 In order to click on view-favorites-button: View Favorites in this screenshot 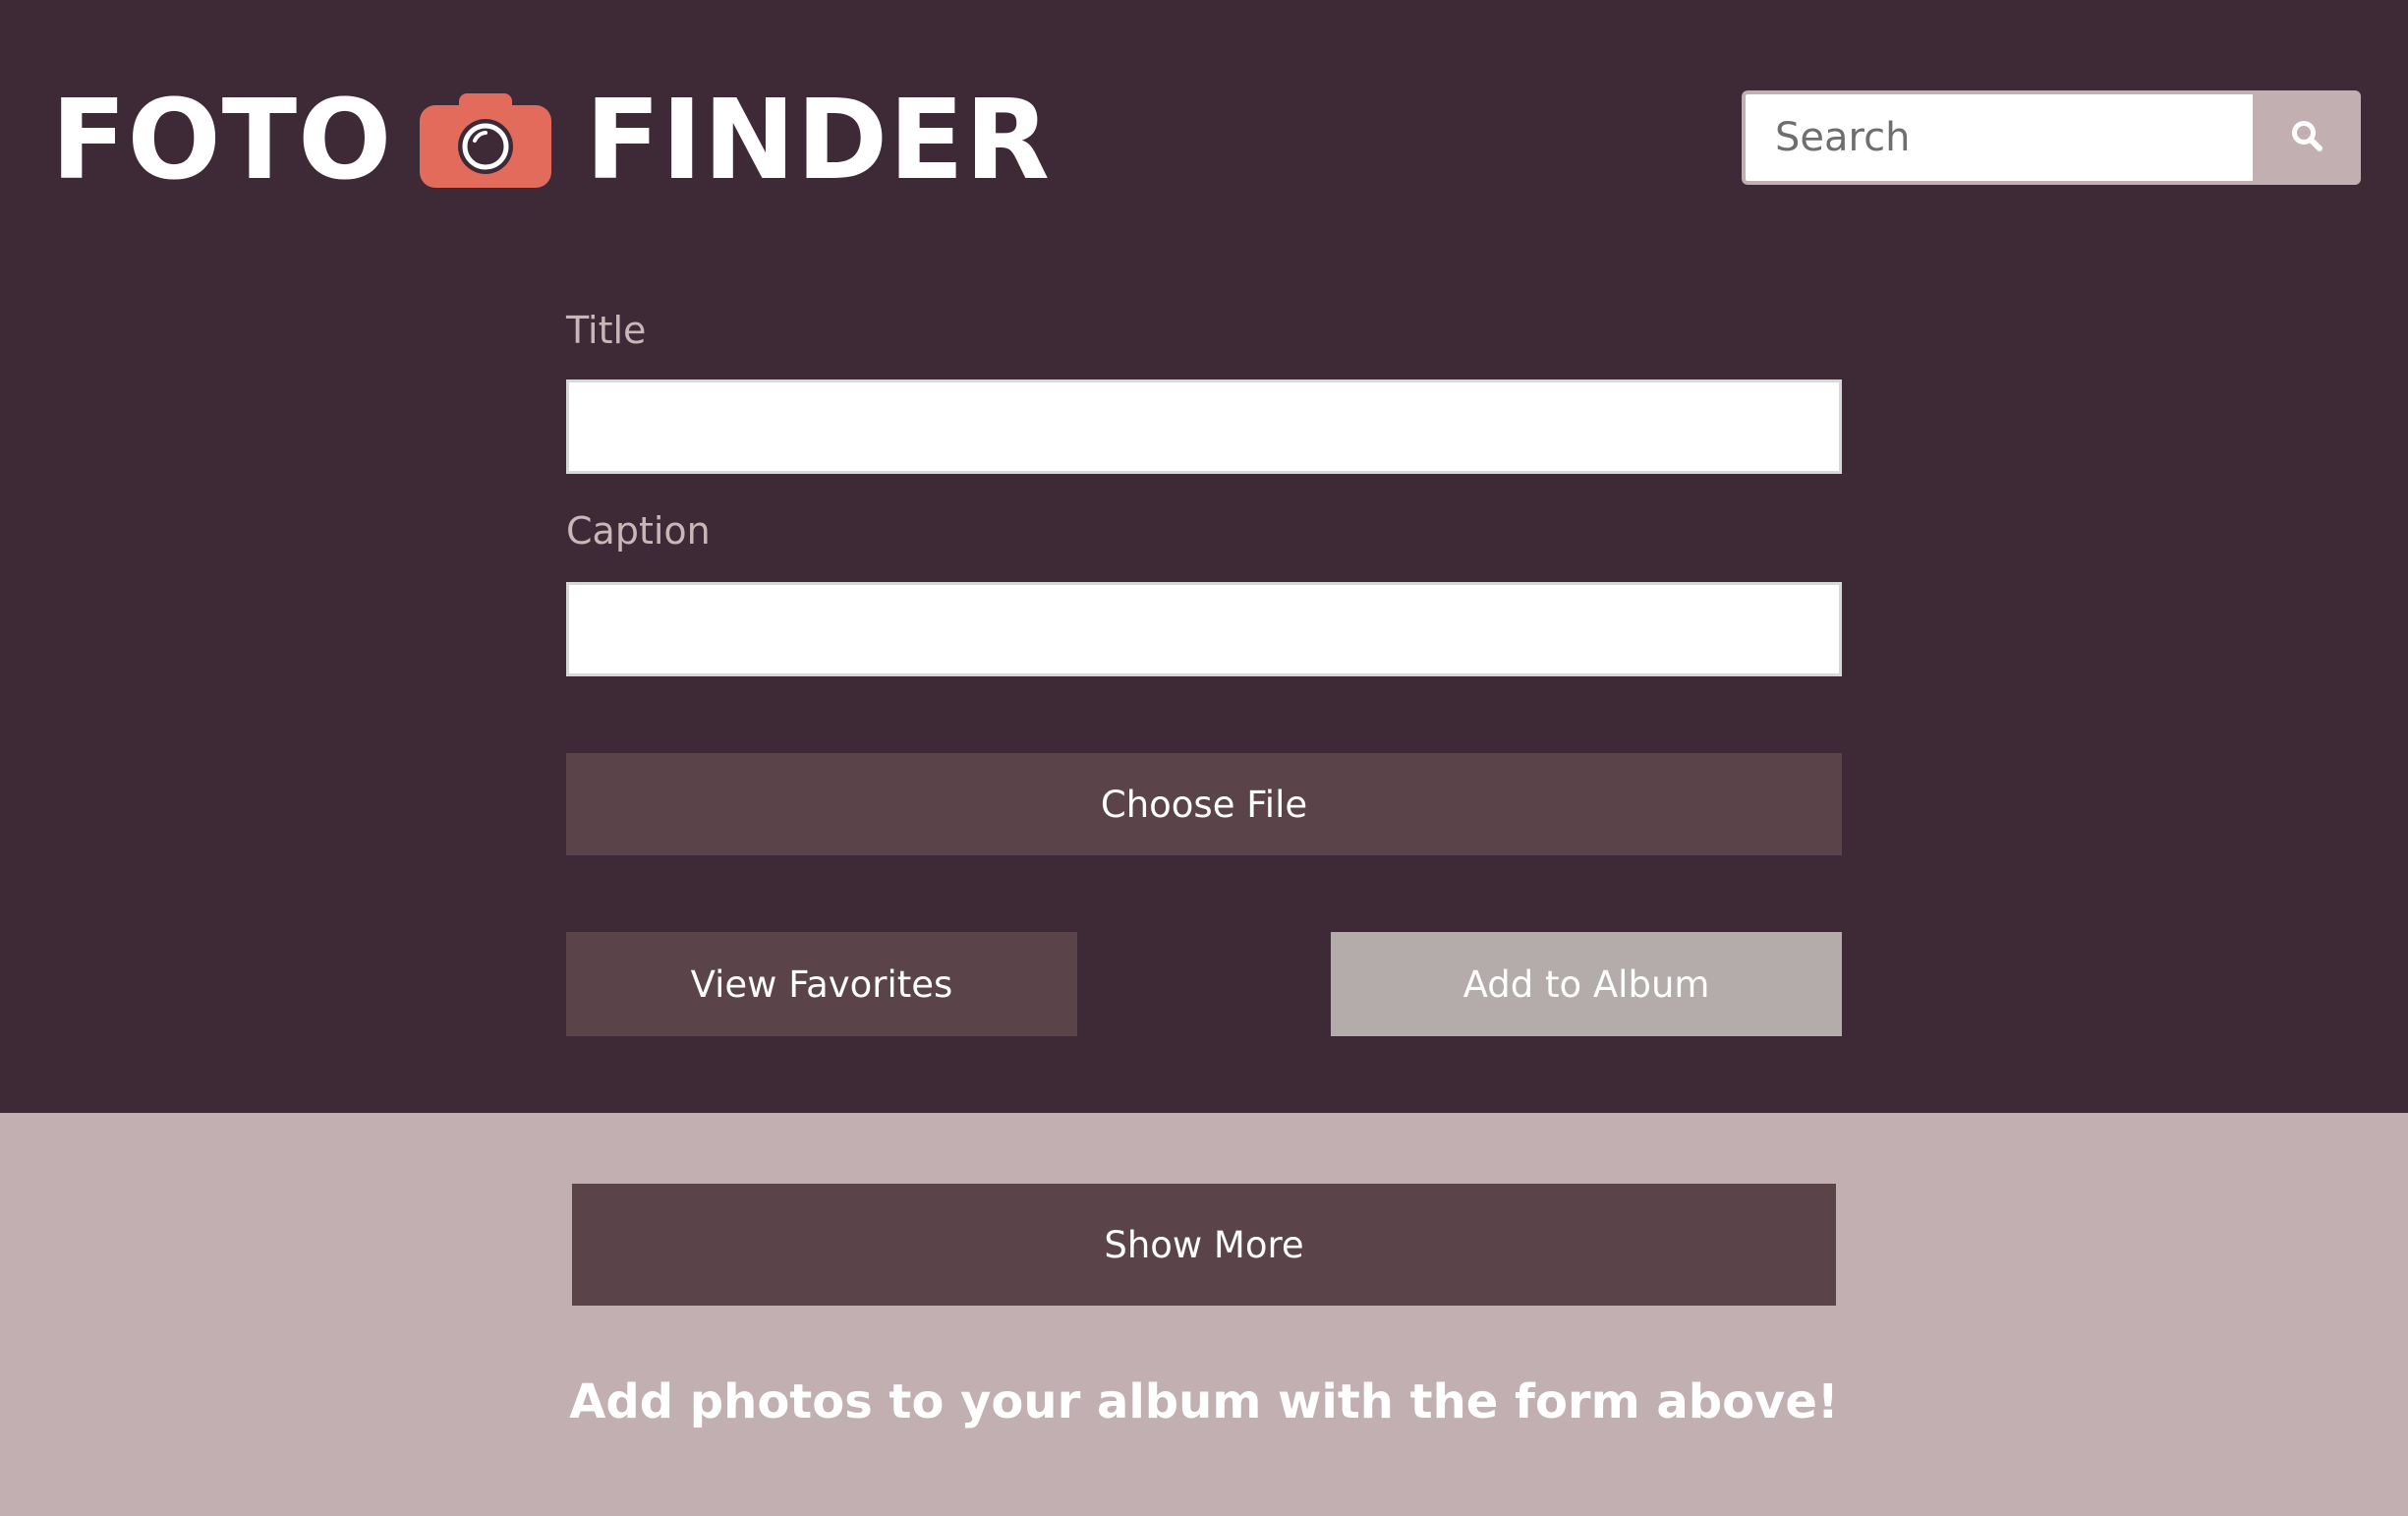, I will do `click(821, 984)`.